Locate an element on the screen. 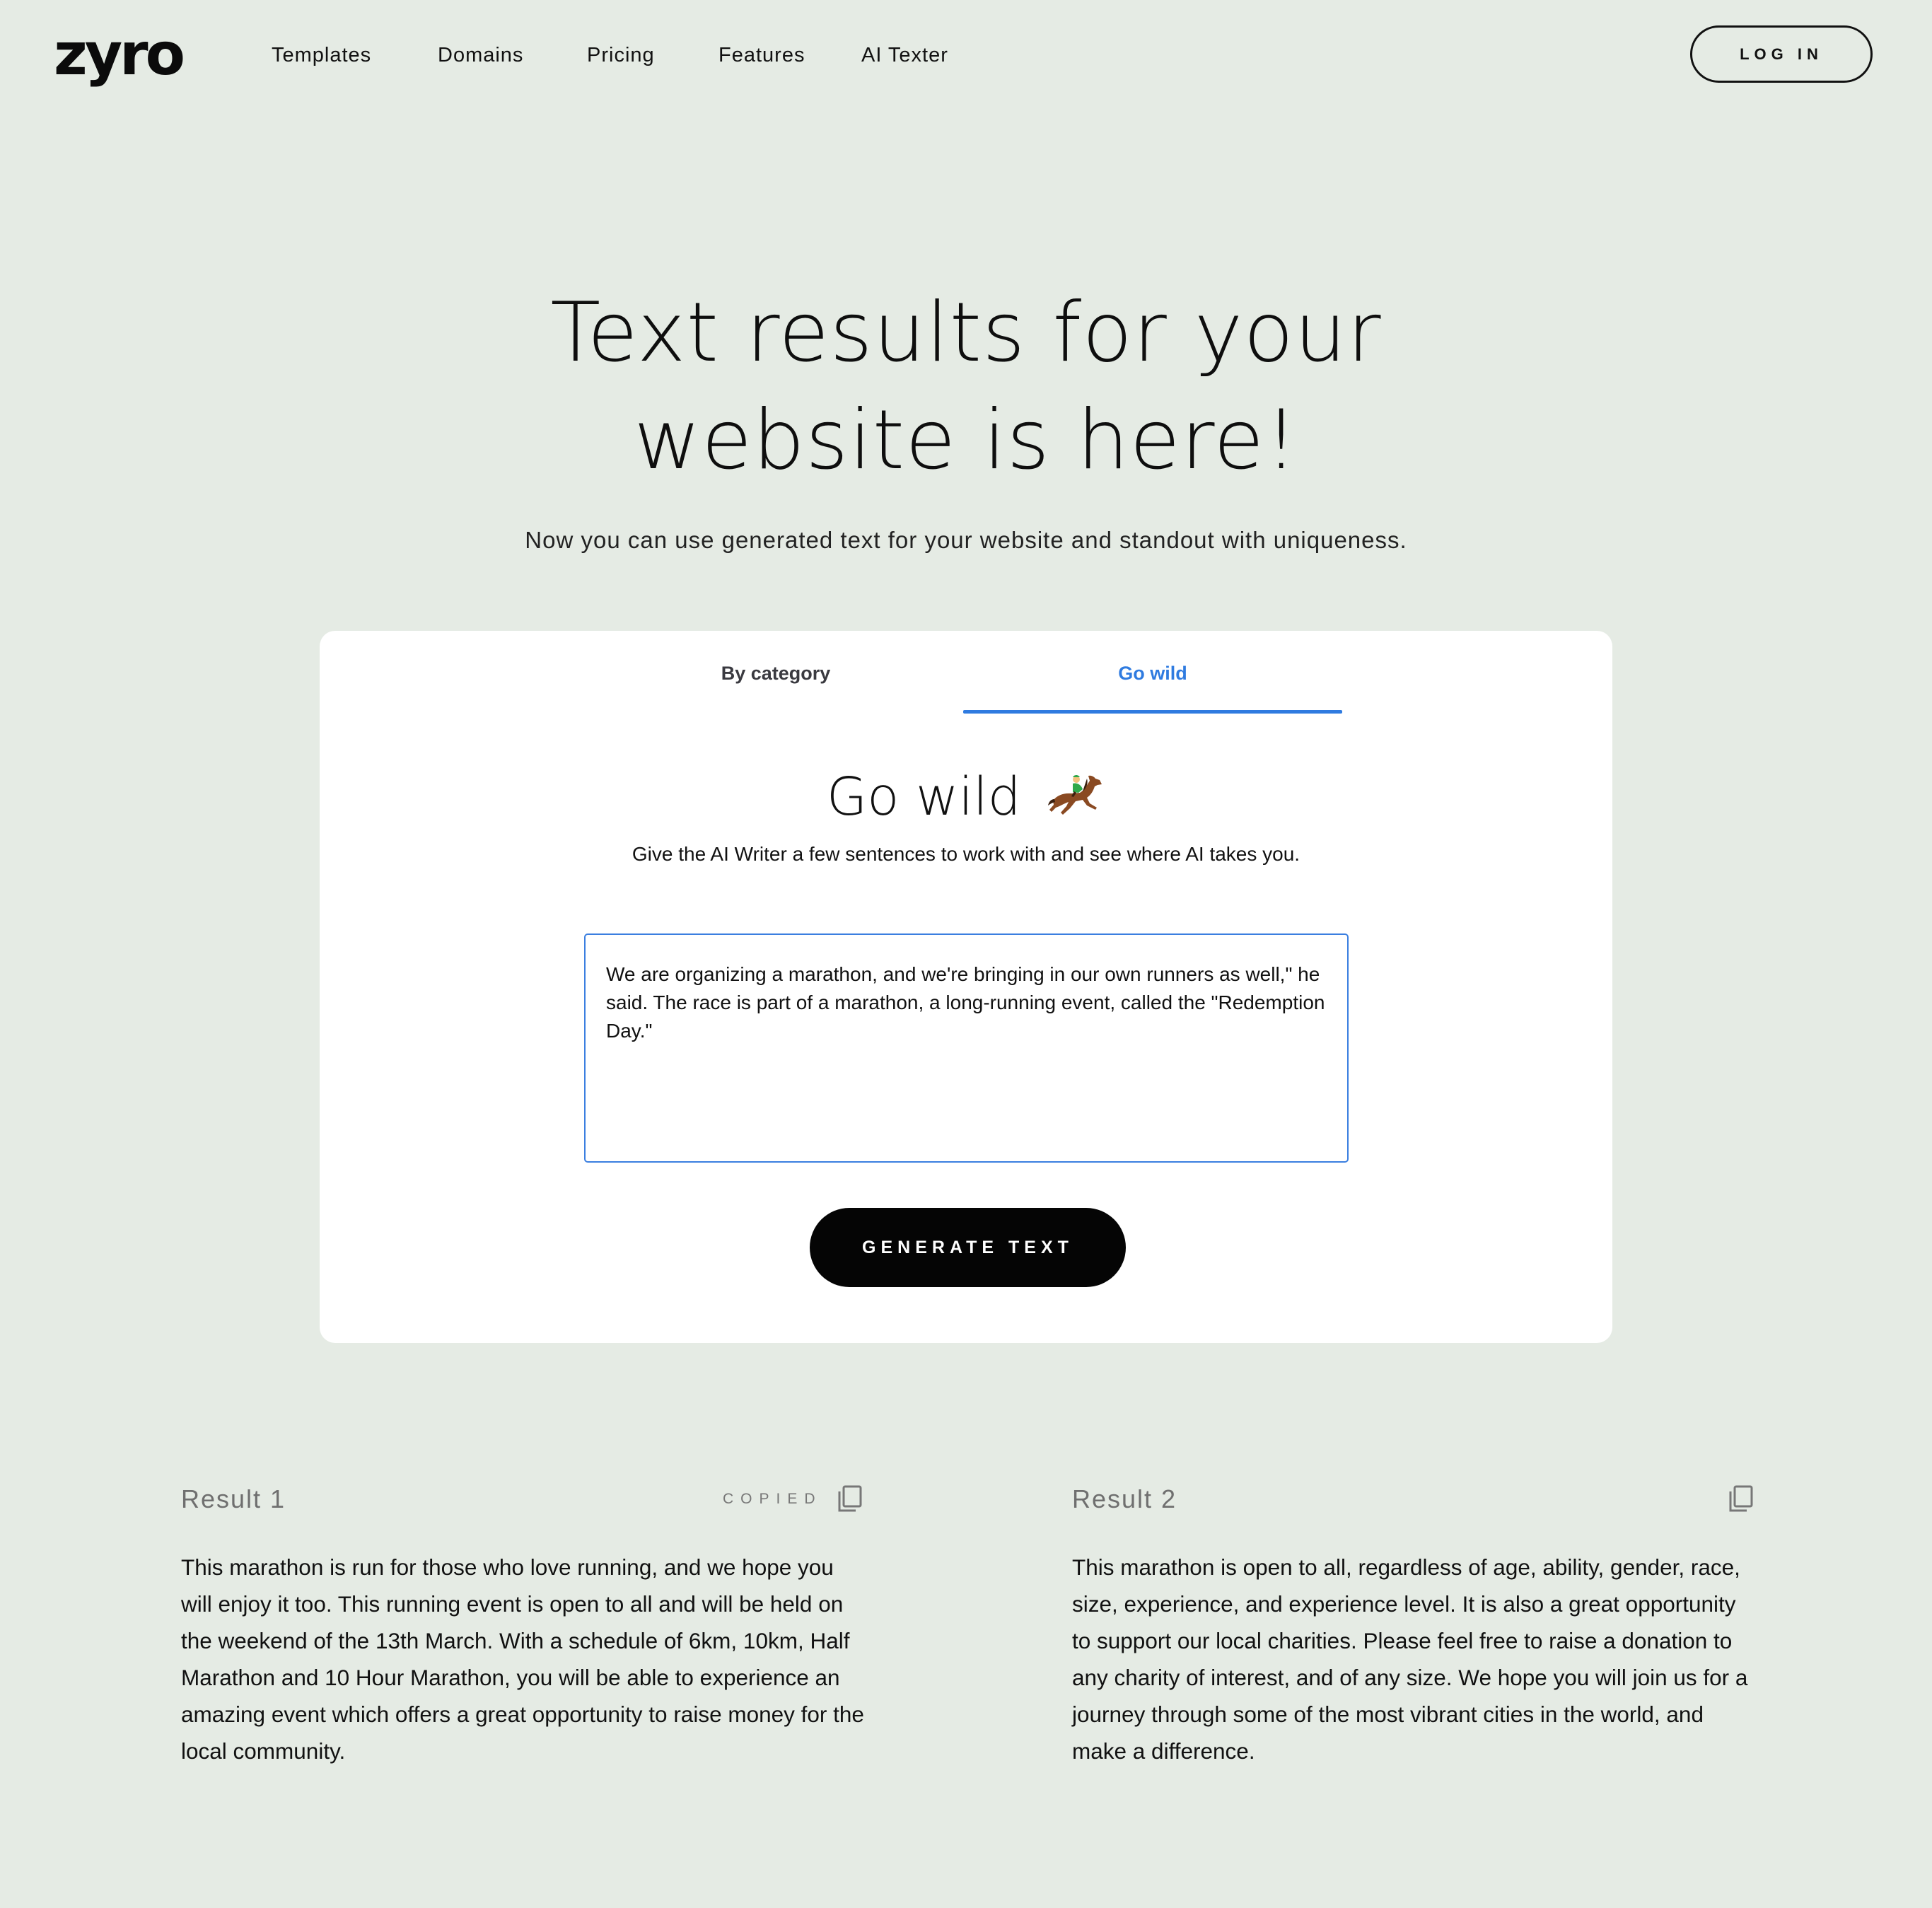  page-title-line-1: Text results for your is located at coordinates (966, 332).